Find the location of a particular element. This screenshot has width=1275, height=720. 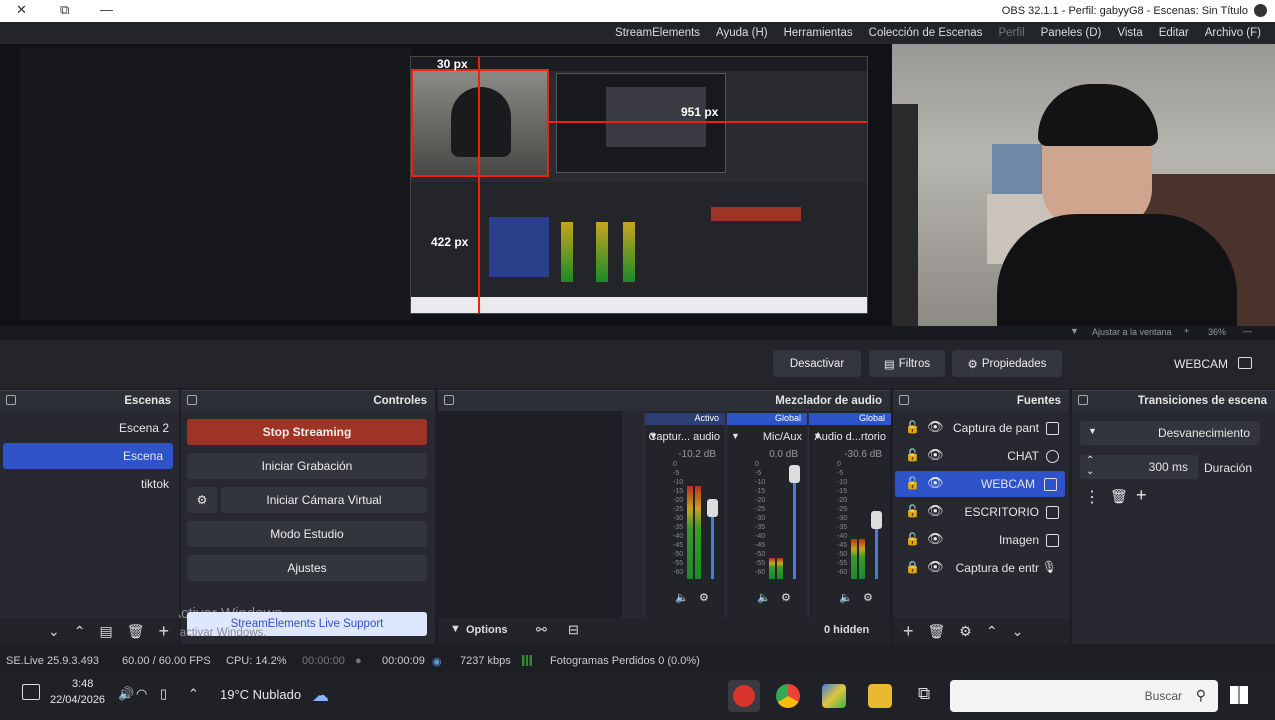

studio-mode-button: Modo Estudio is located at coordinates (307, 534).